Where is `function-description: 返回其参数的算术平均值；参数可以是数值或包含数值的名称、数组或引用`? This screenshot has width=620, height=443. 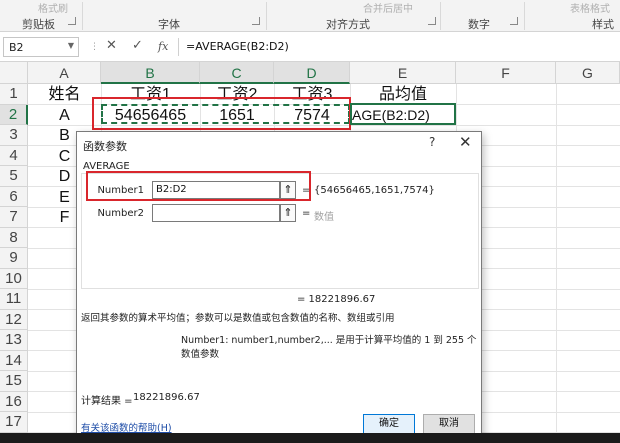
function-description: 返回其参数的算术平均值；参数可以是数值或包含数值的名称、数组或引用 is located at coordinates (238, 318).